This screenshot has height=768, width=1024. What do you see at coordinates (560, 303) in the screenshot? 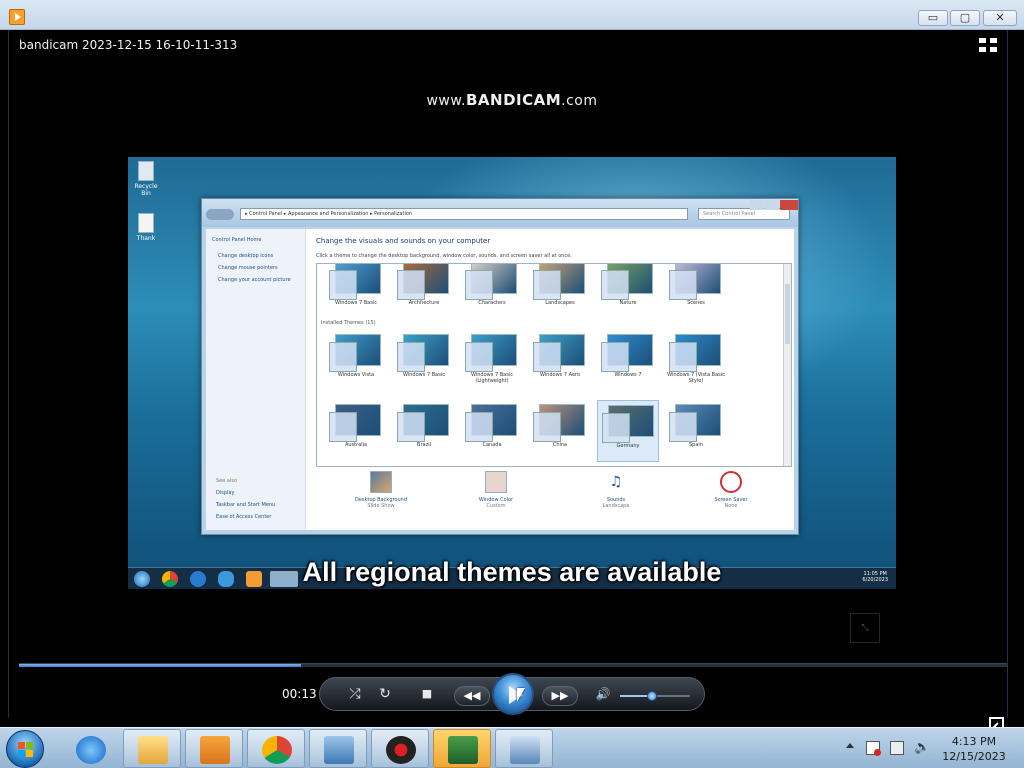
I see `theme-label: Landscapes` at bounding box center [560, 303].